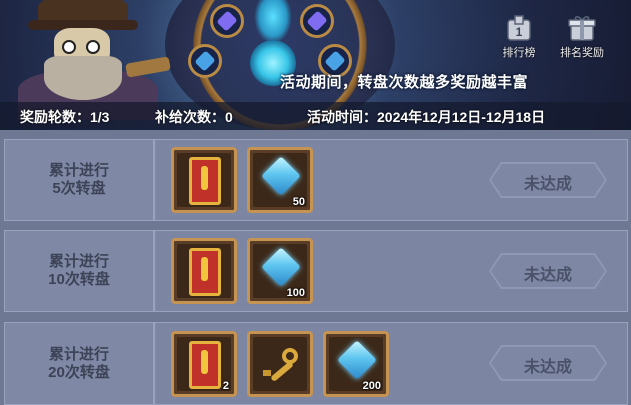 The image size is (631, 405). Describe the element at coordinates (225, 386) in the screenshot. I see `item-quantity: 2` at that location.